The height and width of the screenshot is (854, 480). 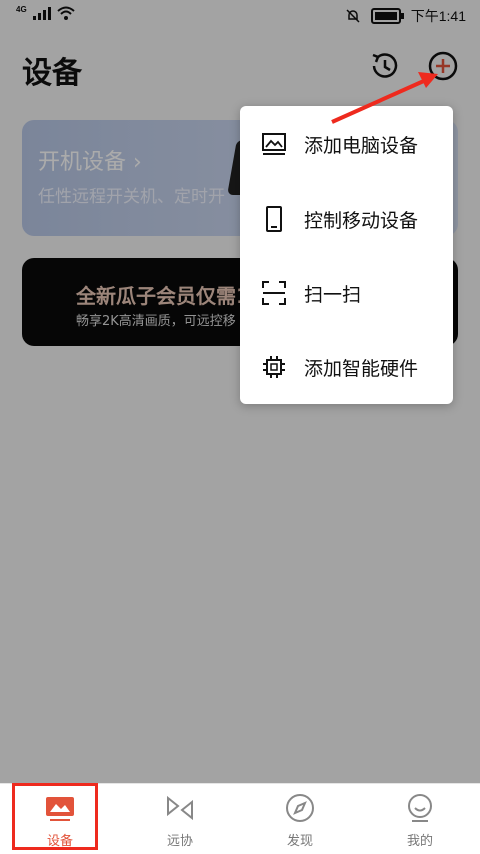 What do you see at coordinates (274, 293) in the screenshot?
I see `scan-icon` at bounding box center [274, 293].